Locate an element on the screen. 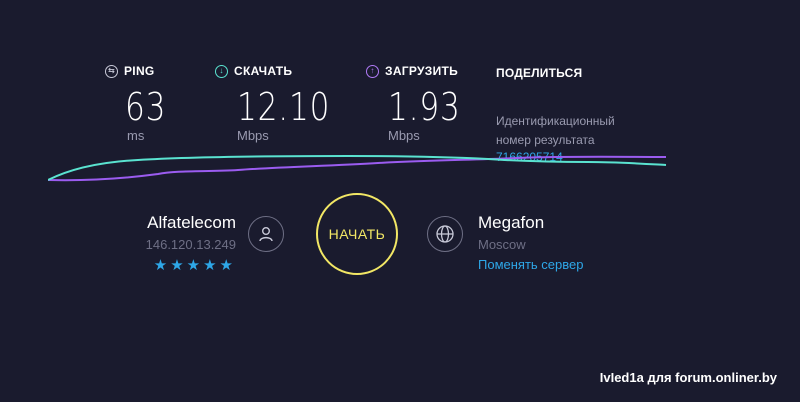 The image size is (800, 402). download-label: СКАЧАТЬ is located at coordinates (263, 71).